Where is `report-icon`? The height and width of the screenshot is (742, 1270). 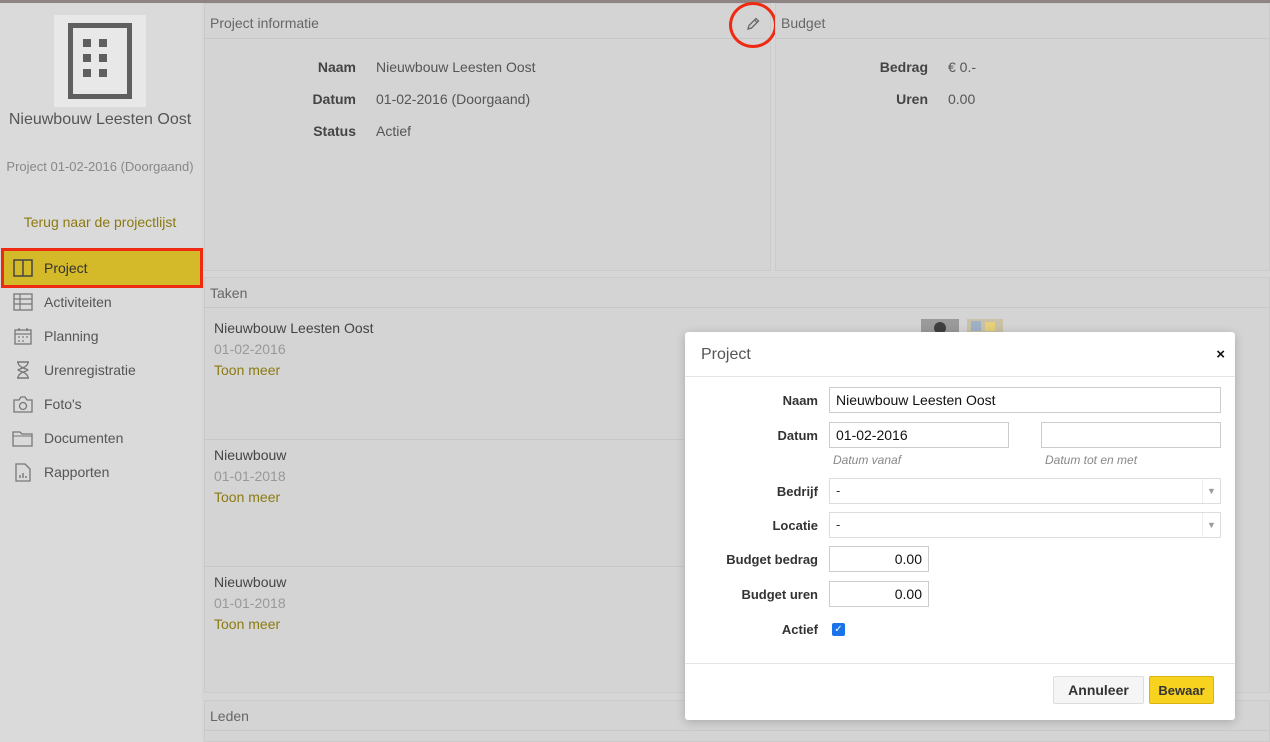 report-icon is located at coordinates (23, 472).